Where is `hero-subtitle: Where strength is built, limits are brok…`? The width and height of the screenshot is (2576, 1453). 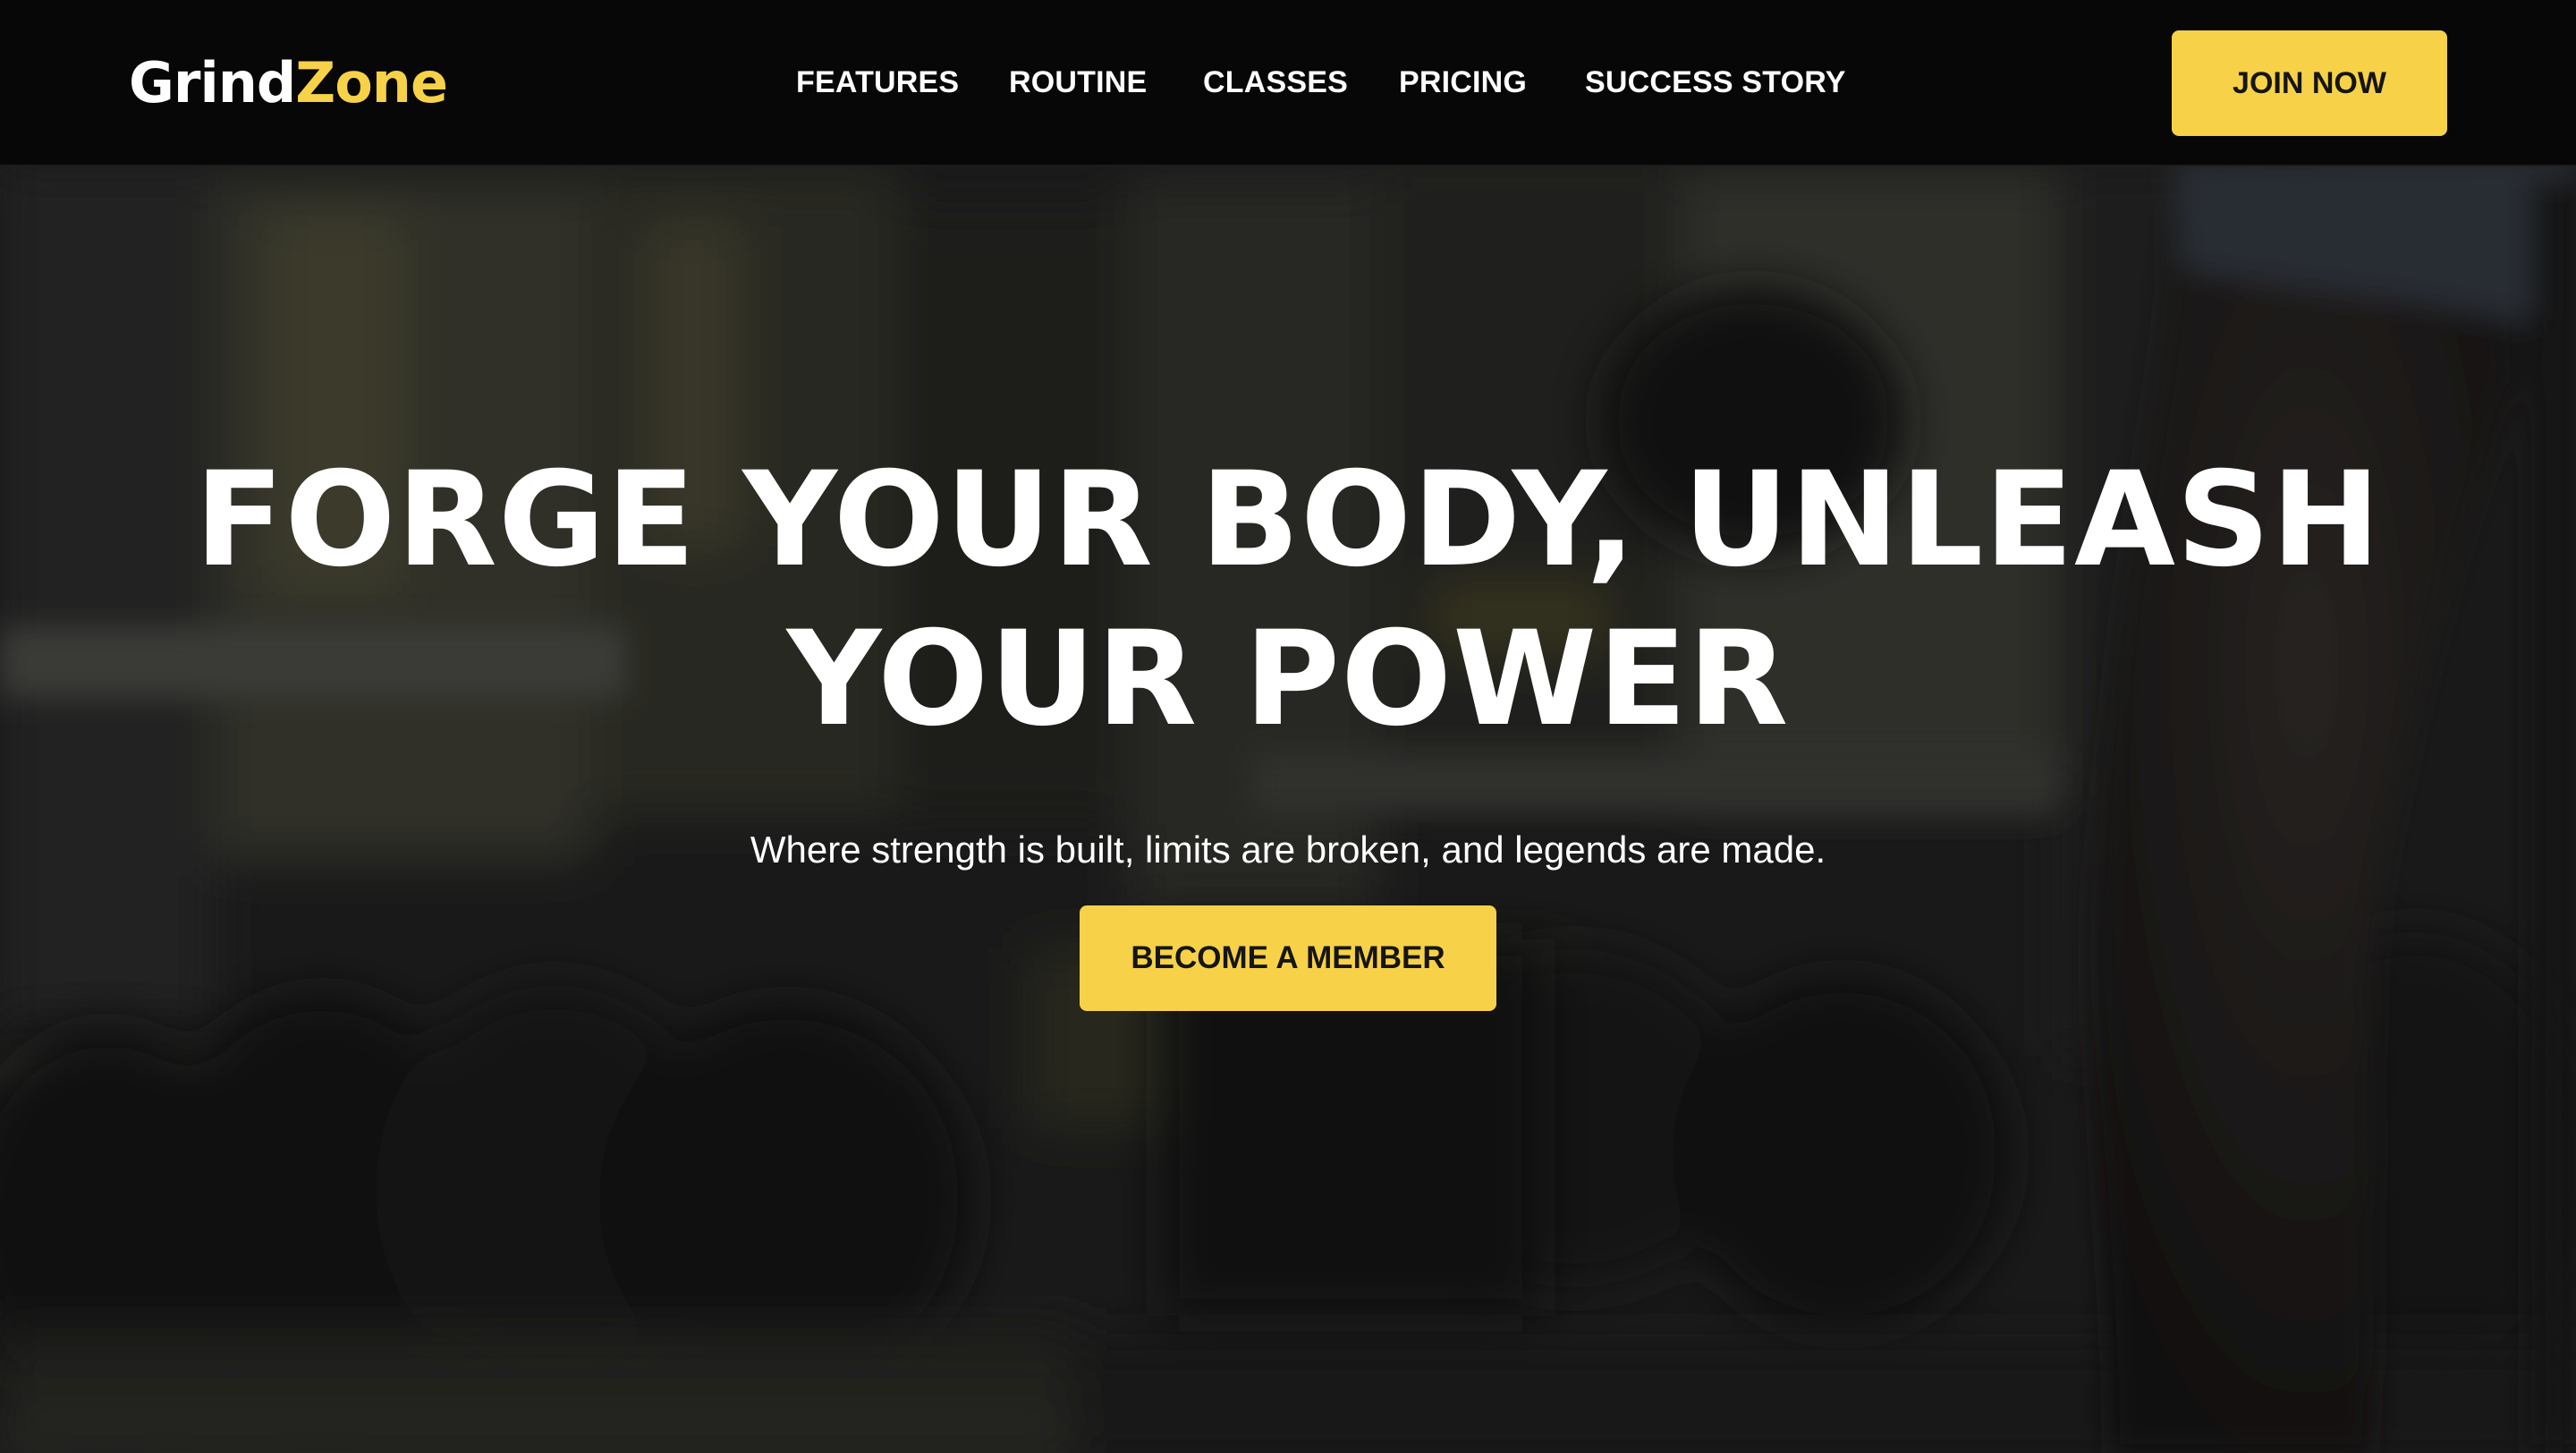 hero-subtitle: Where strength is built, limits are brok… is located at coordinates (1288, 849).